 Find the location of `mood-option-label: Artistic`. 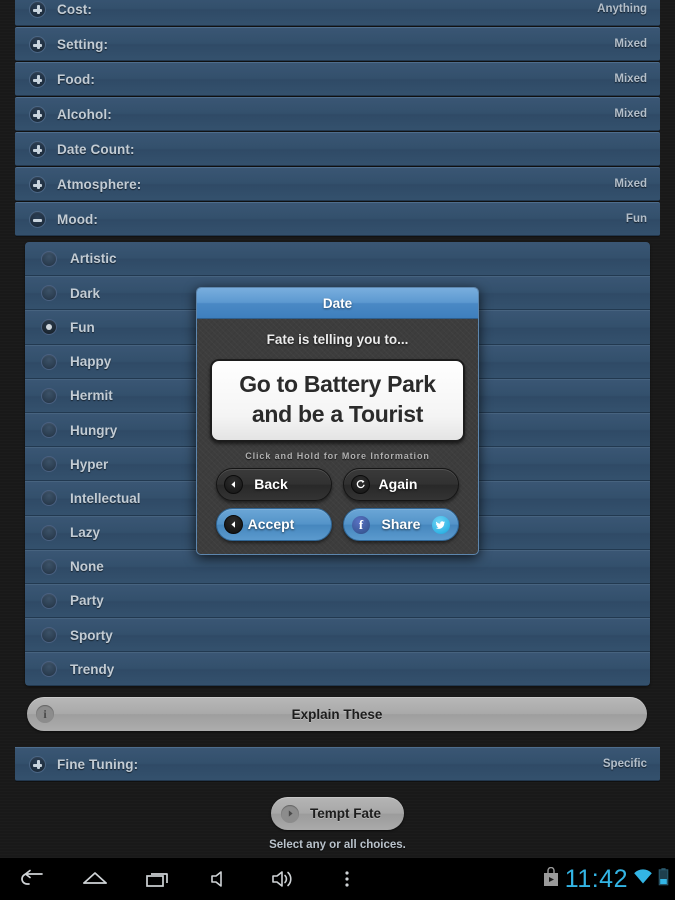

mood-option-label: Artistic is located at coordinates (93, 259).